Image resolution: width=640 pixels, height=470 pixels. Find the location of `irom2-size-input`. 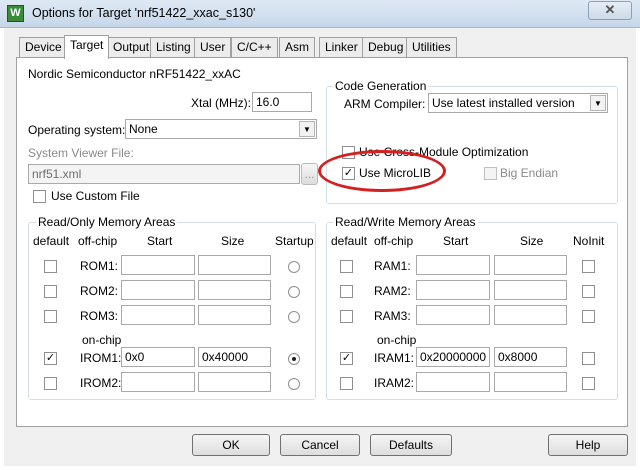

irom2-size-input is located at coordinates (234, 382).